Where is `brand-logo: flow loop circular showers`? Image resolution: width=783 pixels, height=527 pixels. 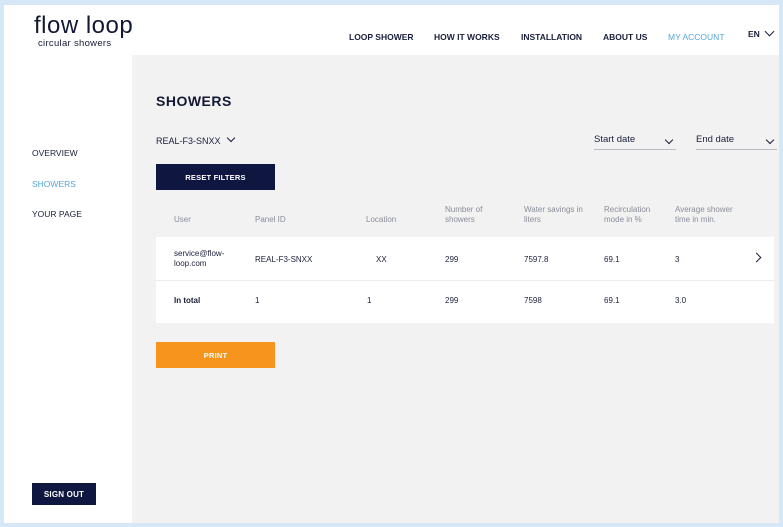 brand-logo: flow loop circular showers is located at coordinates (84, 31).